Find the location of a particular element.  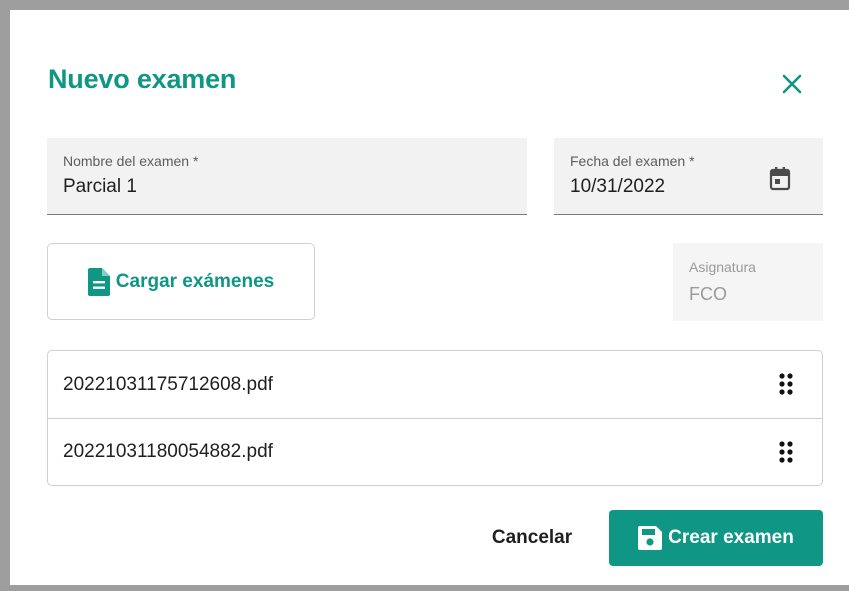

close-button is located at coordinates (792, 84).